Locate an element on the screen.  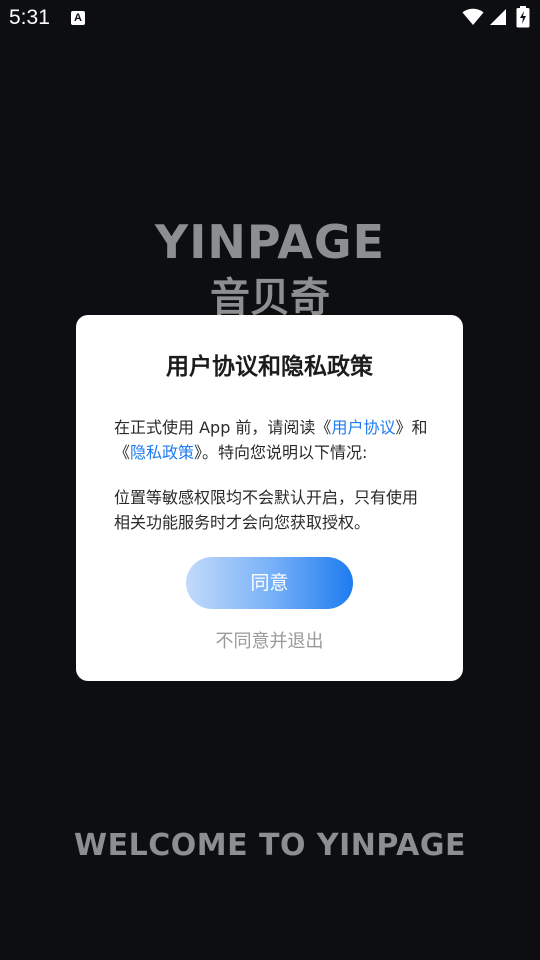
notification-a-icon: A is located at coordinates (78, 18).